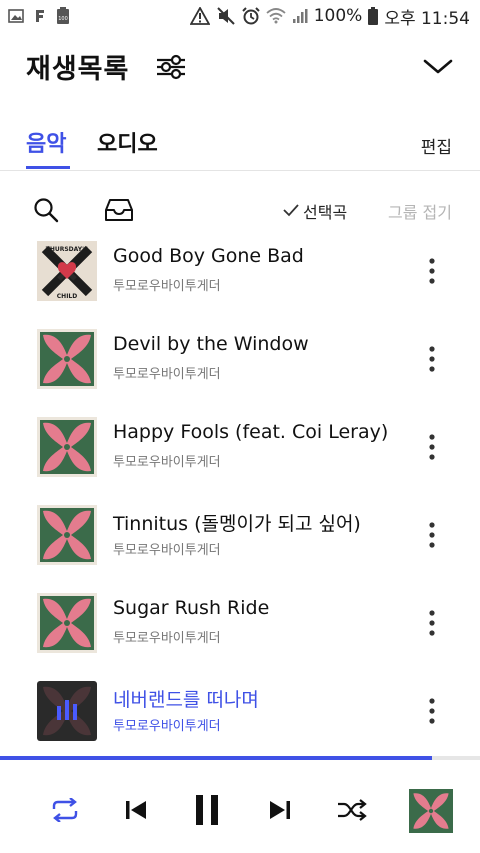  What do you see at coordinates (207, 810) in the screenshot?
I see `pause-icon` at bounding box center [207, 810].